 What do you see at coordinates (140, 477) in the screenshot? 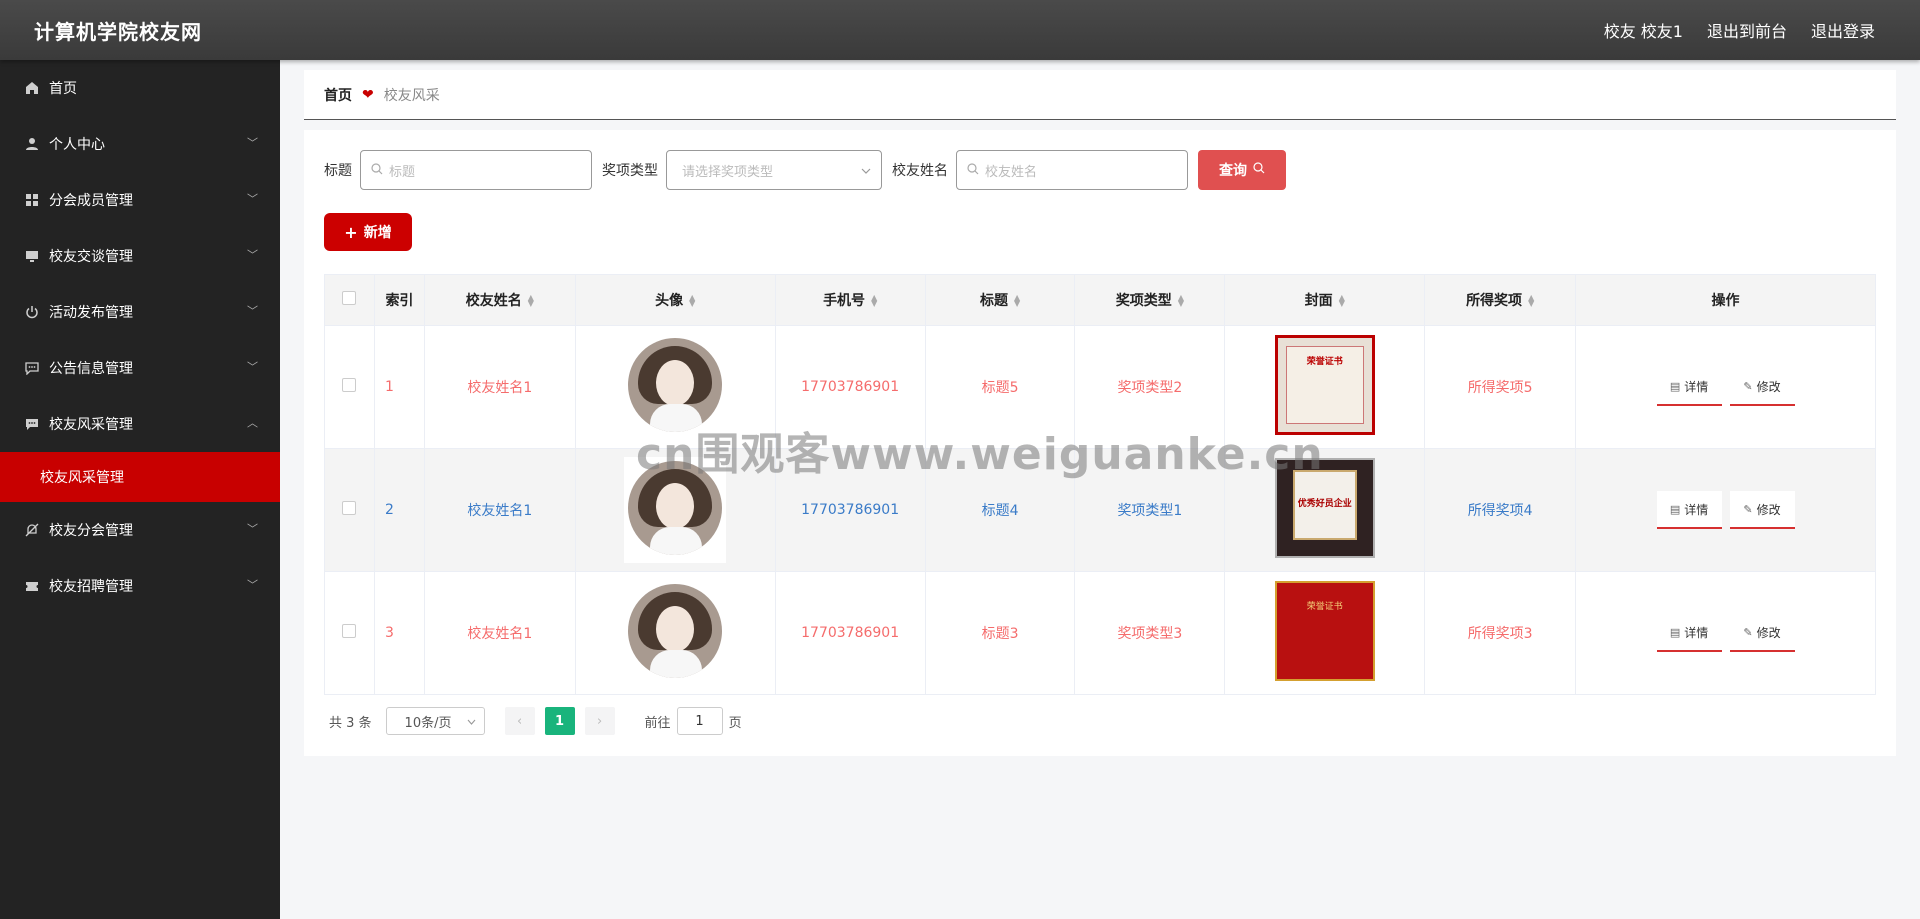
I see `sidebar-subitem-alumni-style-manage: 校友风采管理` at bounding box center [140, 477].